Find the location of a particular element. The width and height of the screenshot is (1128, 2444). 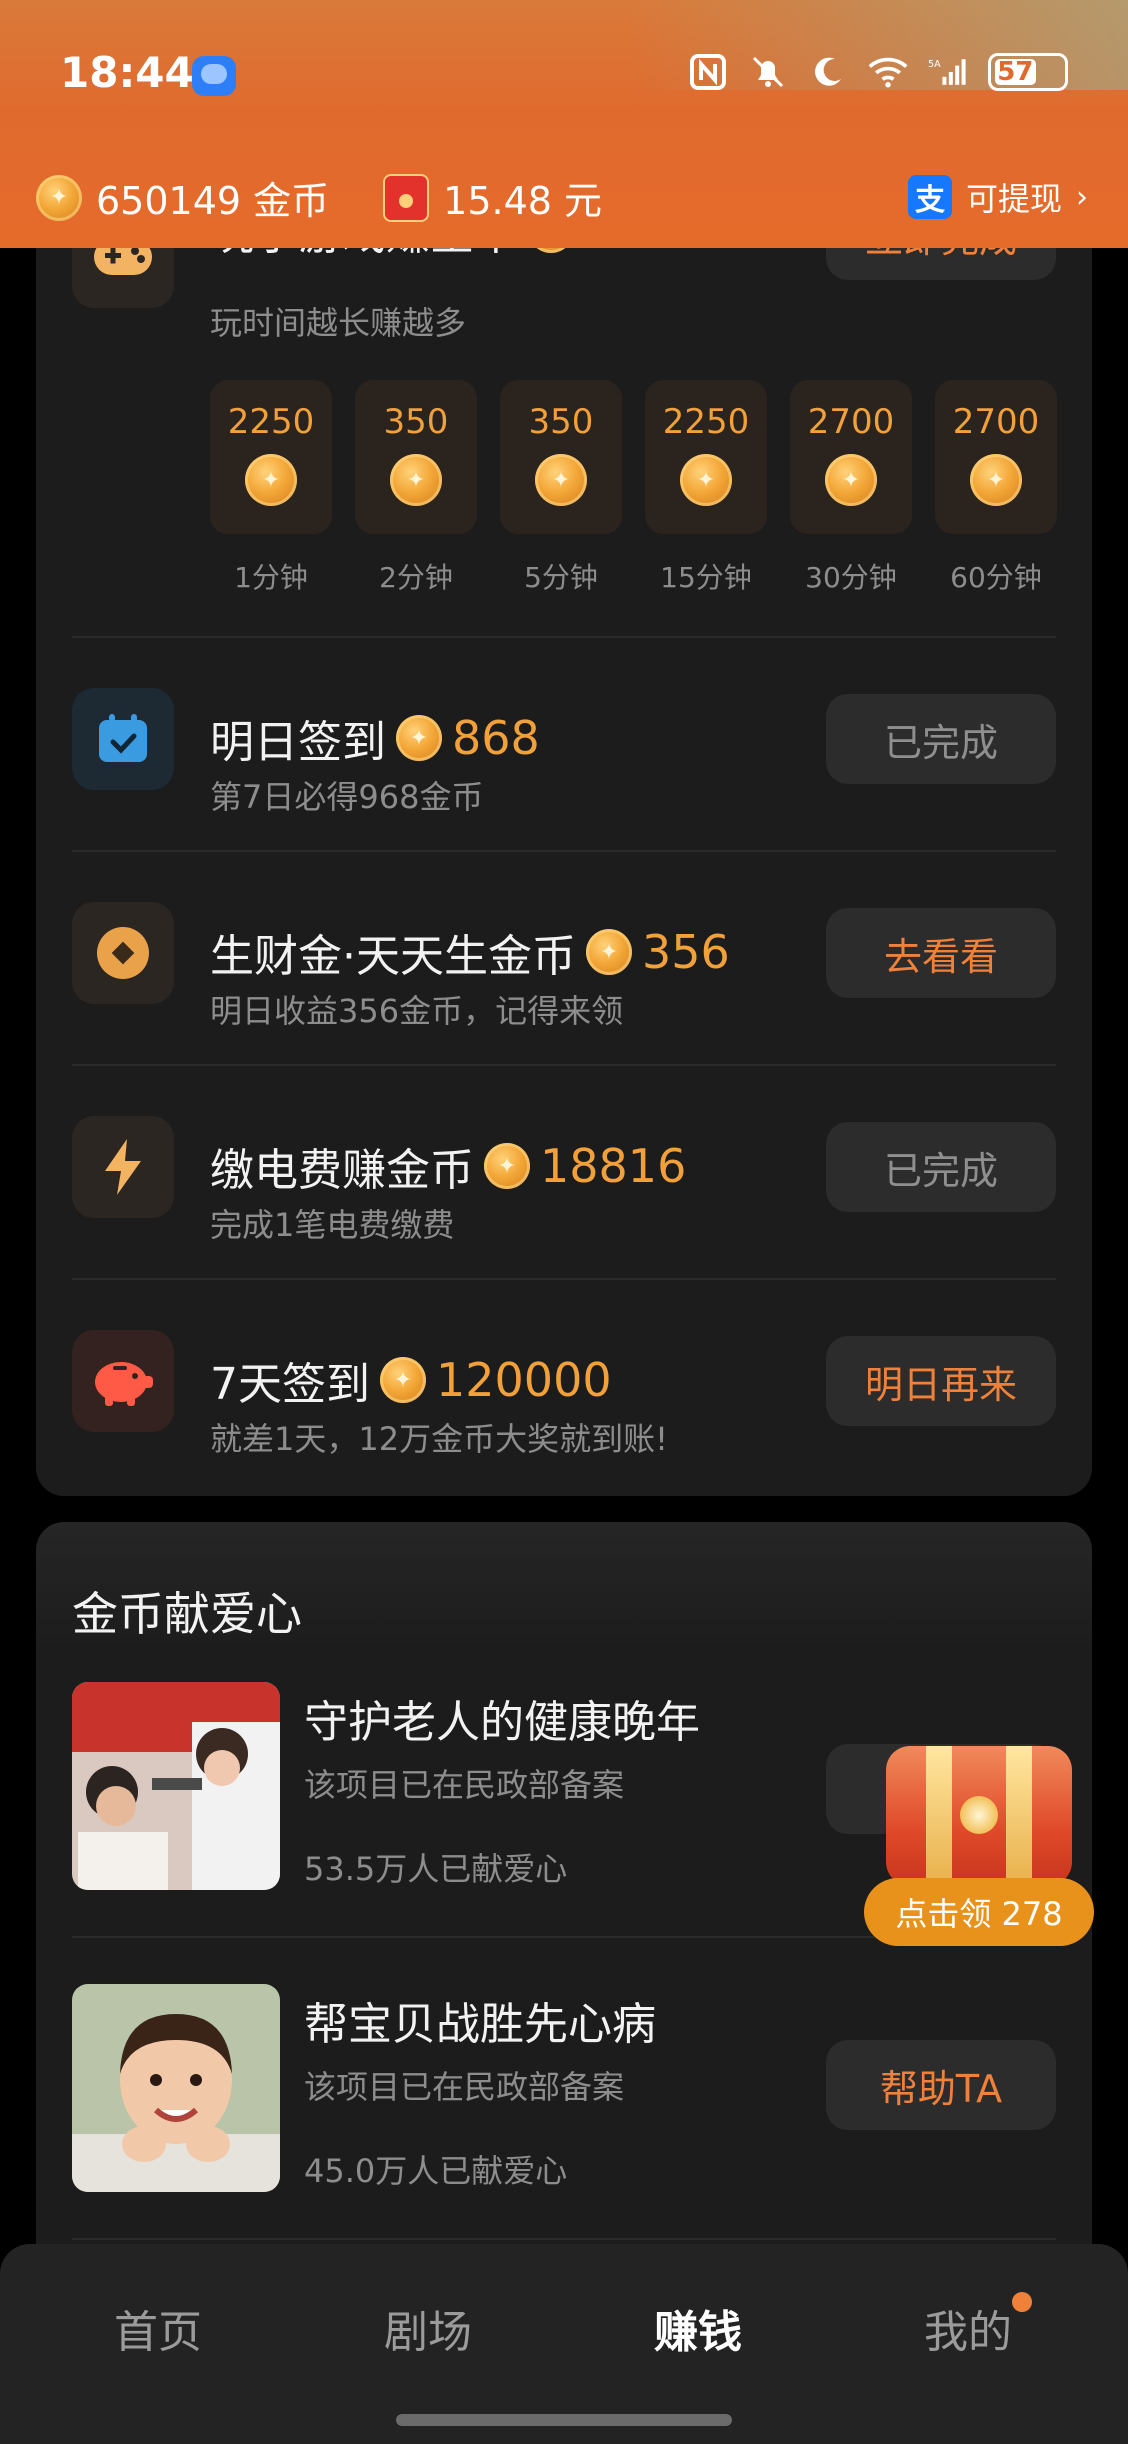

milestone-item: 2250 15分钟 is located at coordinates (706, 488).